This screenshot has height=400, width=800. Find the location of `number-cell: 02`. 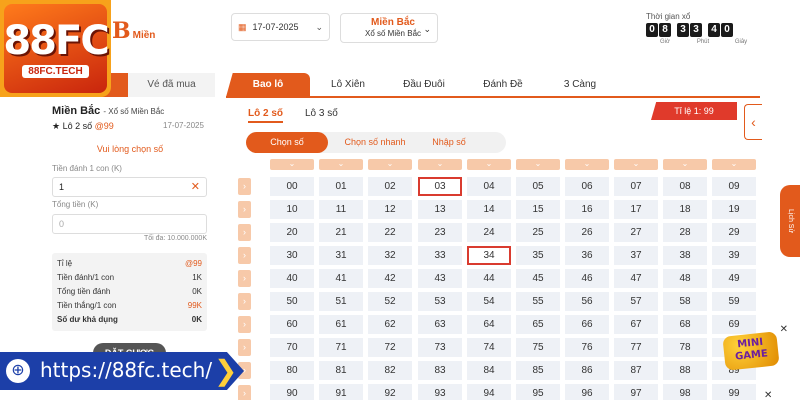

number-cell: 02 is located at coordinates (390, 186).